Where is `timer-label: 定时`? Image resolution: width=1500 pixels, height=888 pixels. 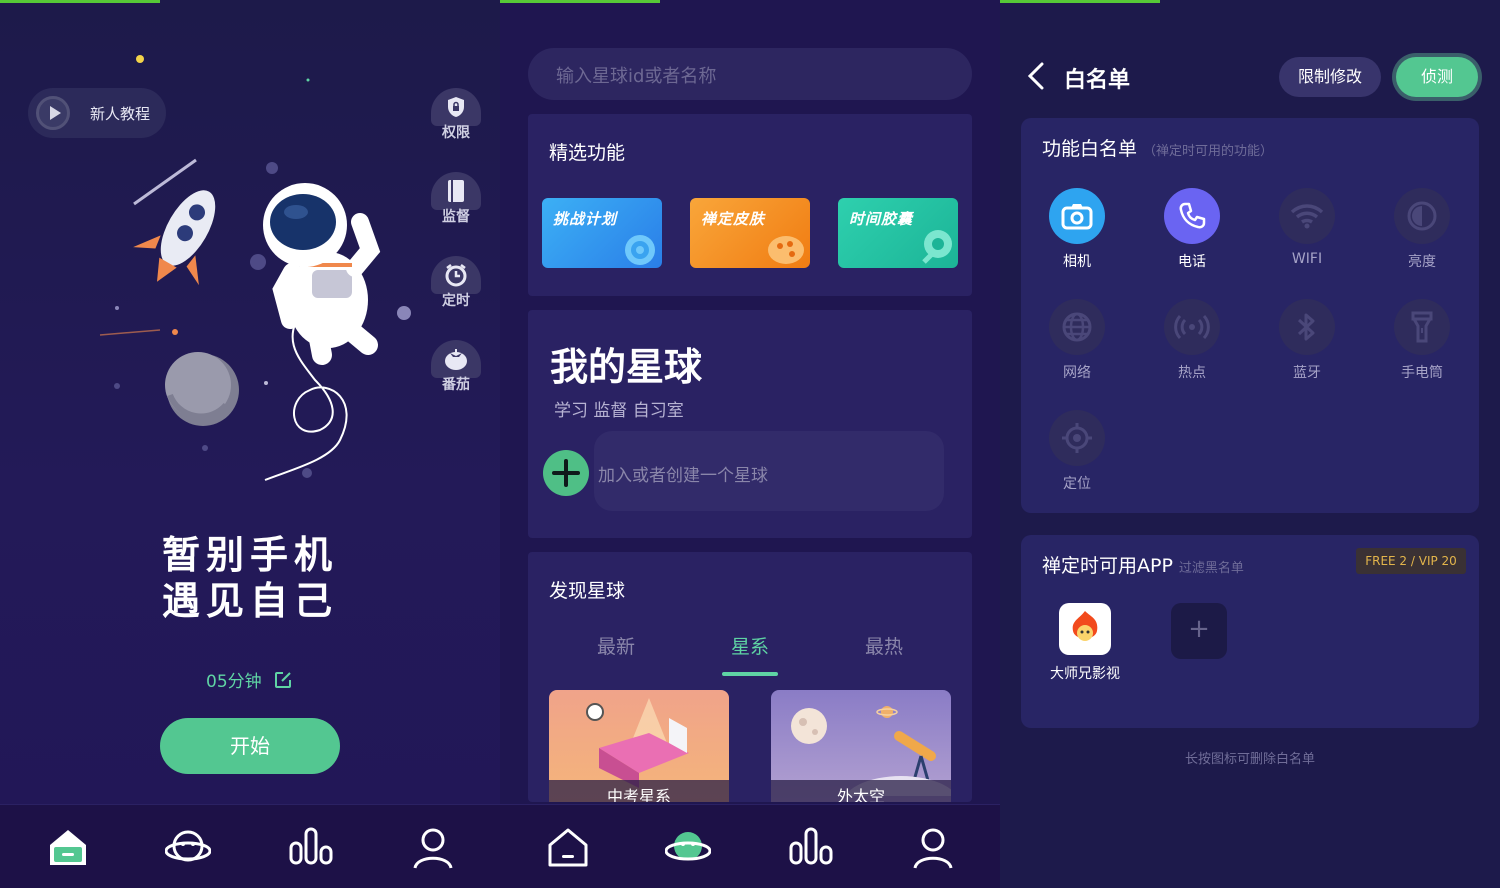 timer-label: 定时 is located at coordinates (456, 301).